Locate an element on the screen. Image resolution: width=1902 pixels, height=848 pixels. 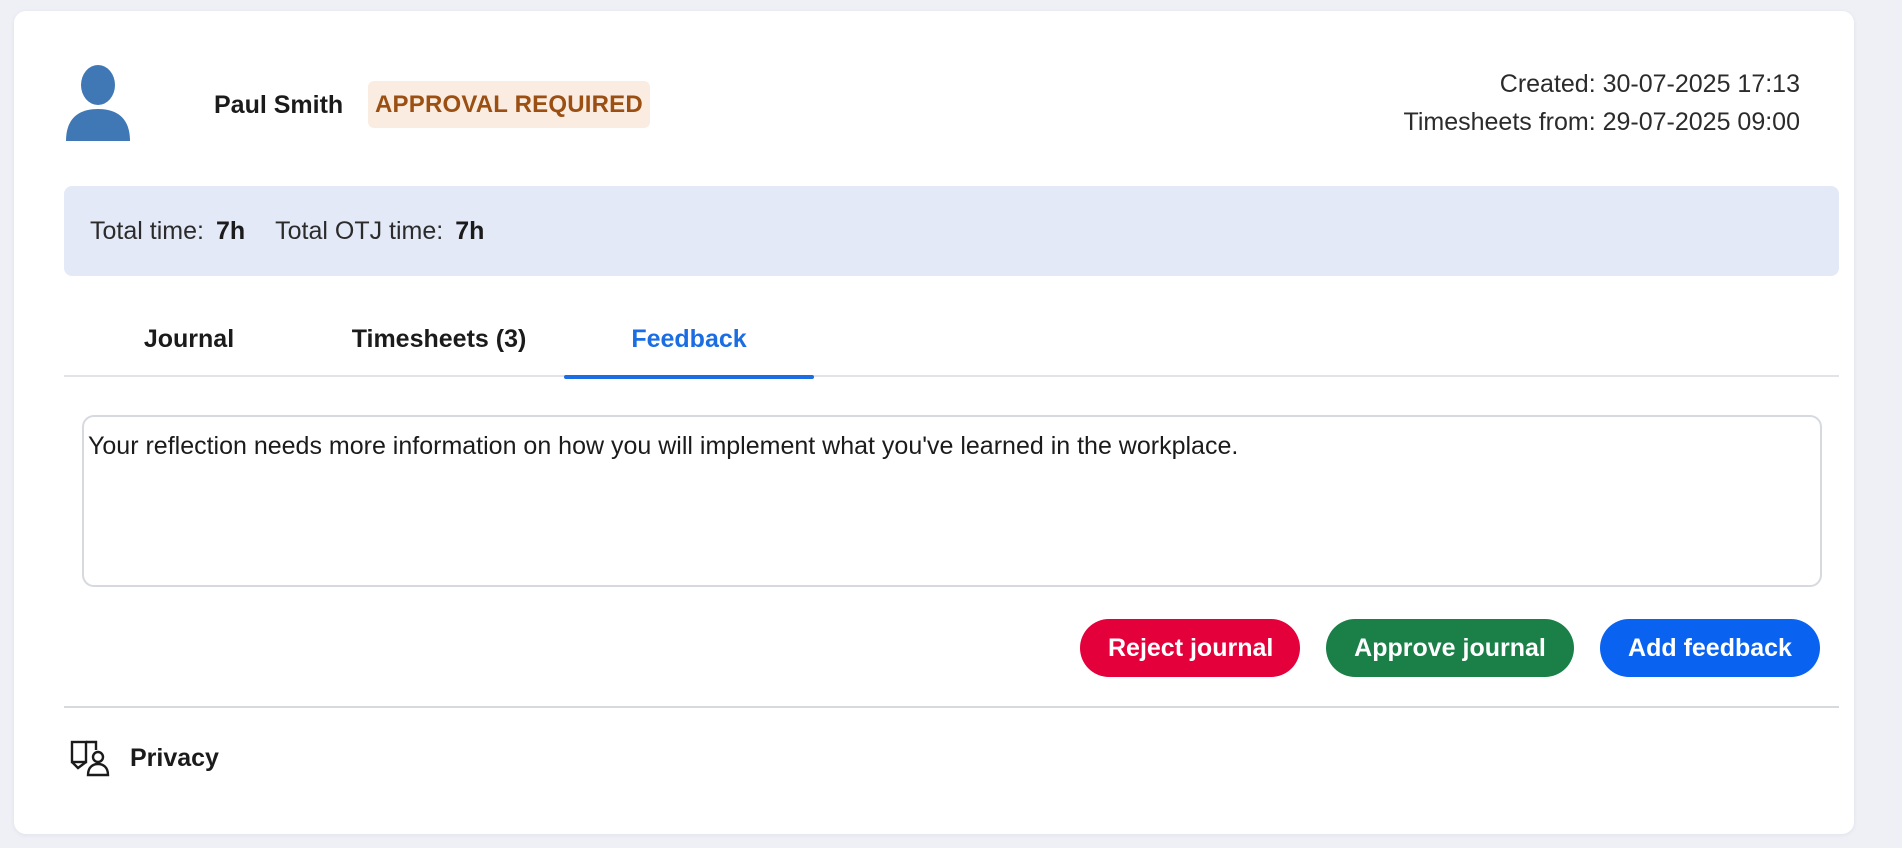
total-otj-value: 7h is located at coordinates (470, 230).